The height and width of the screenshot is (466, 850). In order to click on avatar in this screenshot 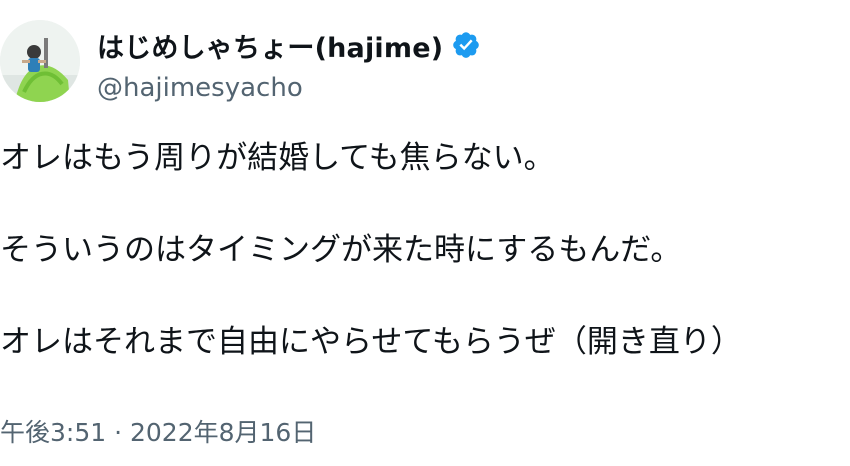, I will do `click(40, 61)`.